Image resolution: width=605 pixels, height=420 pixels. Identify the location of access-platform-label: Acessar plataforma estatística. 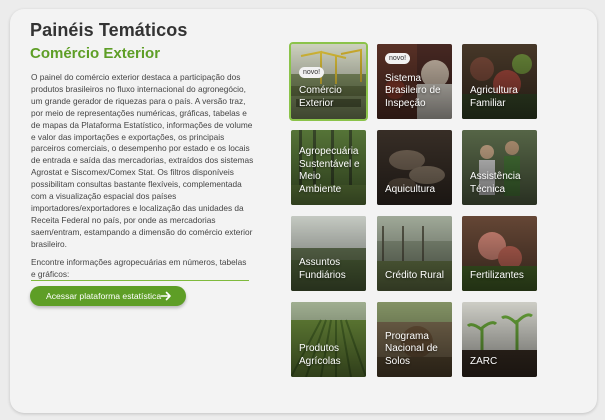
(104, 296).